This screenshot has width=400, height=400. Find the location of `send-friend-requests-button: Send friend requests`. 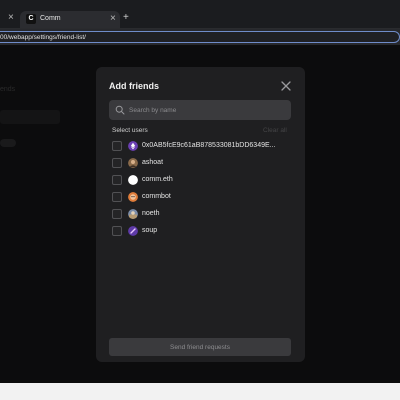

send-friend-requests-button: Send friend requests is located at coordinates (200, 347).